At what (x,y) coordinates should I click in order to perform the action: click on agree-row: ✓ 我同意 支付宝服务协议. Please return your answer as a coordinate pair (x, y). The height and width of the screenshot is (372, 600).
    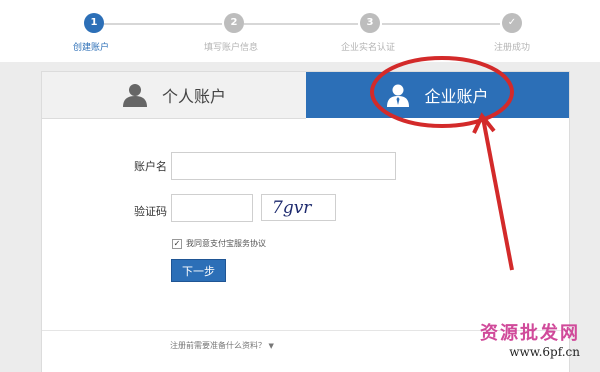
    Looking at the image, I should click on (219, 243).